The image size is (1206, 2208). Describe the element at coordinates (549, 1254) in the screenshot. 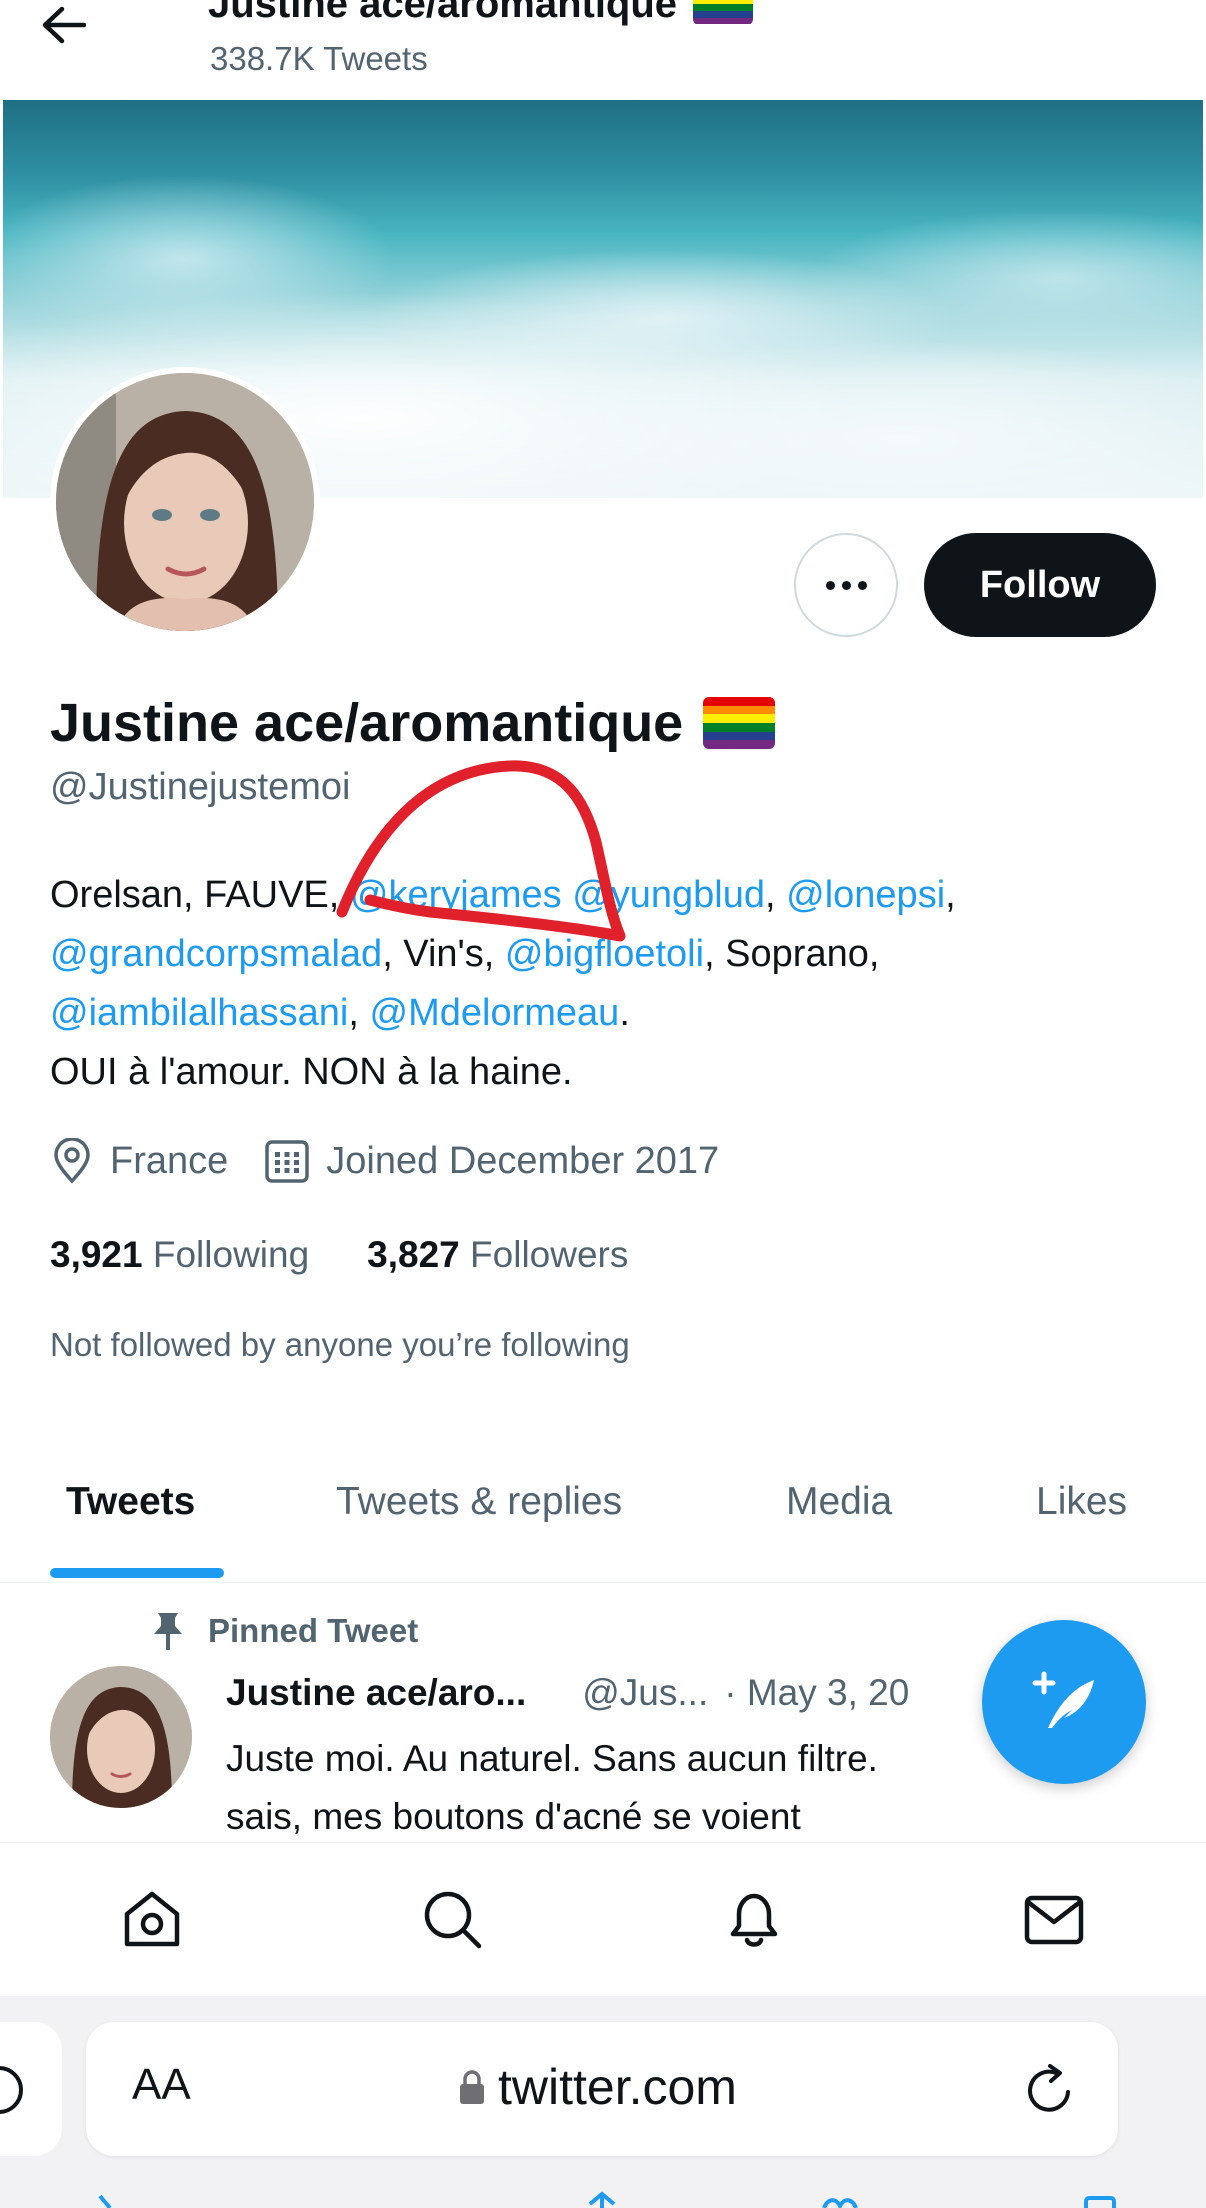

I see `followers-label: Followers` at that location.